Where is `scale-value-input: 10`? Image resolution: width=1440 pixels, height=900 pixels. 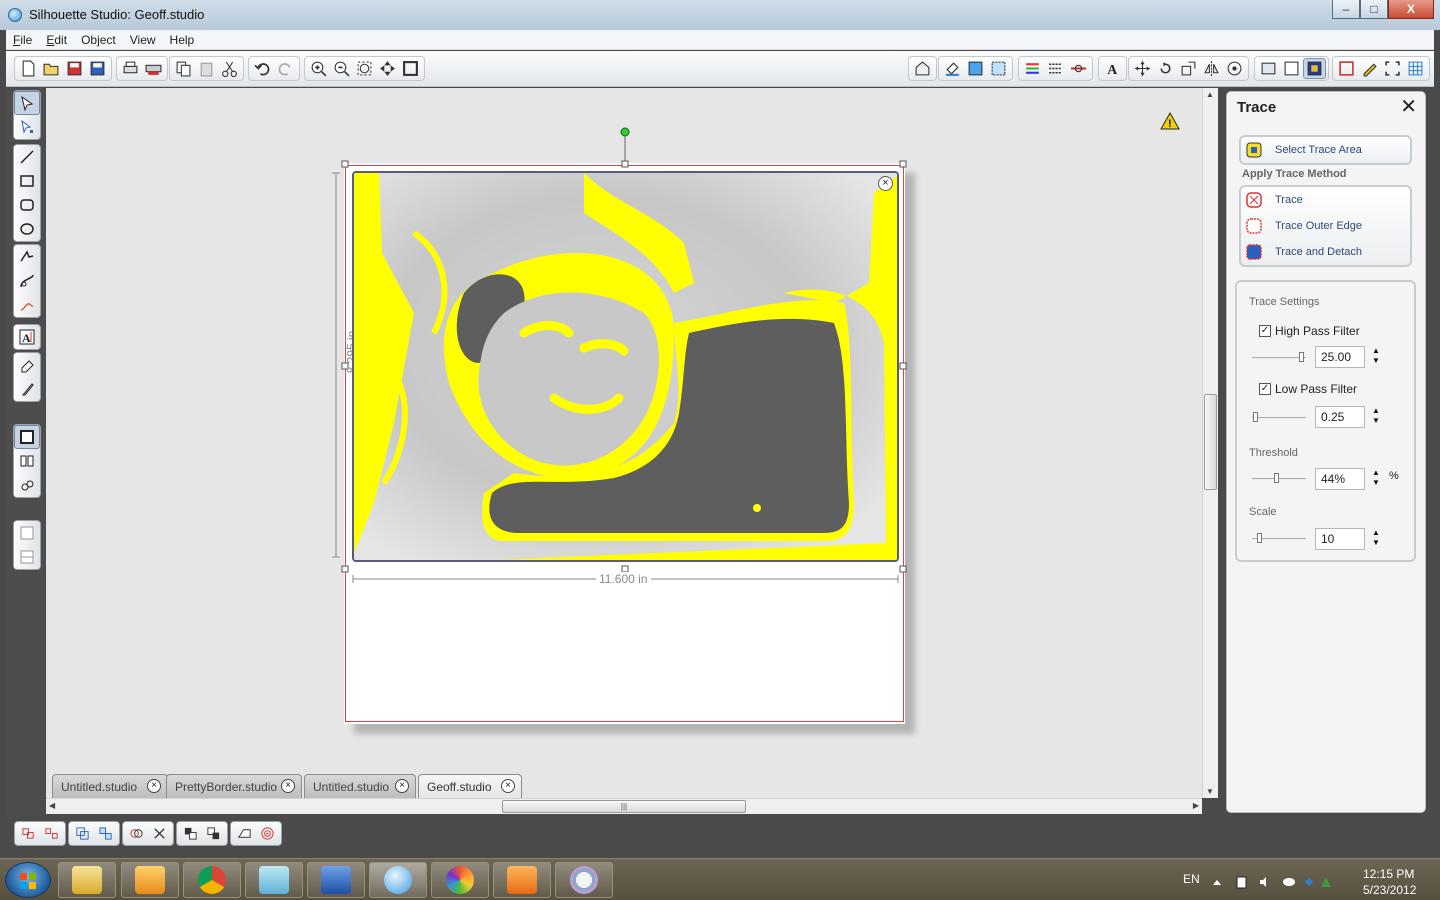 scale-value-input: 10 is located at coordinates (1340, 539).